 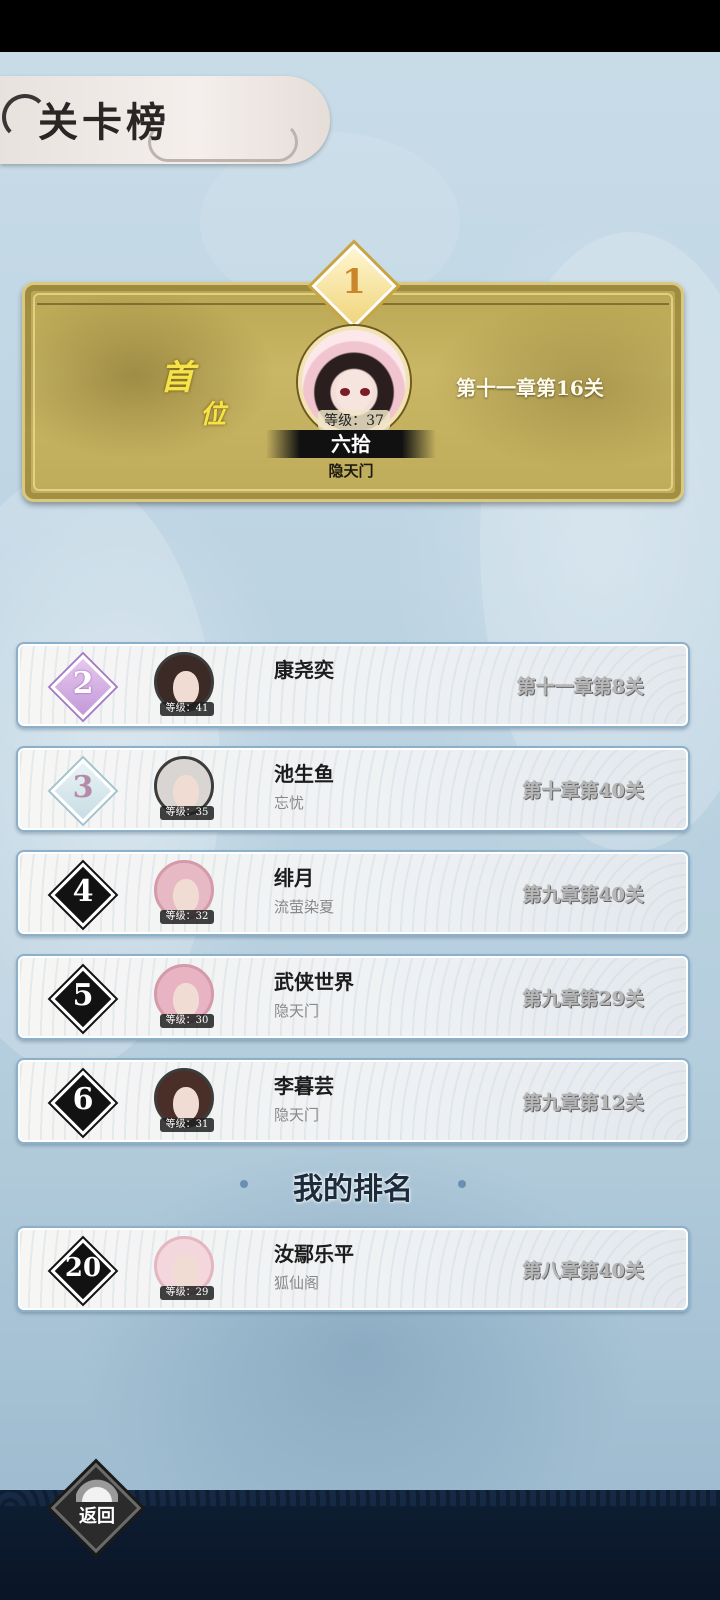 I want to click on player-name: 汝鄢乐平, so click(x=314, y=1254).